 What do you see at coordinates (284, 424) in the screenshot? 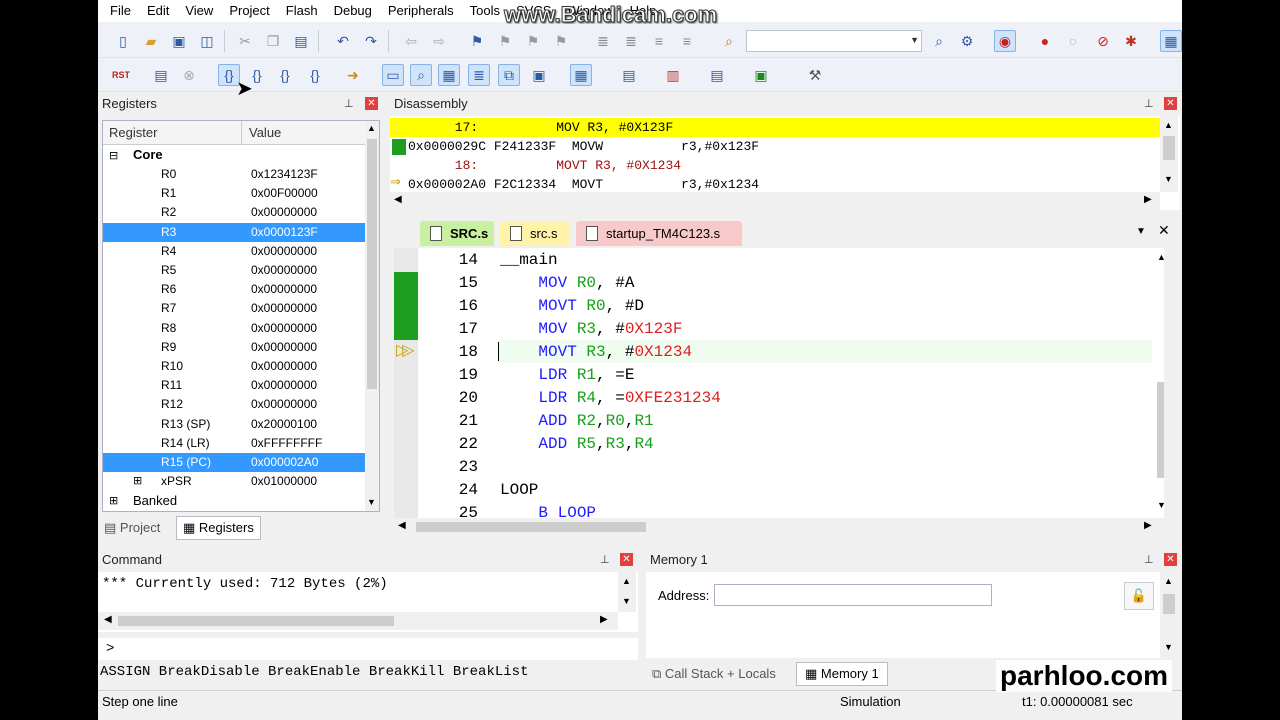
I see `register-value: 0x20000100` at bounding box center [284, 424].